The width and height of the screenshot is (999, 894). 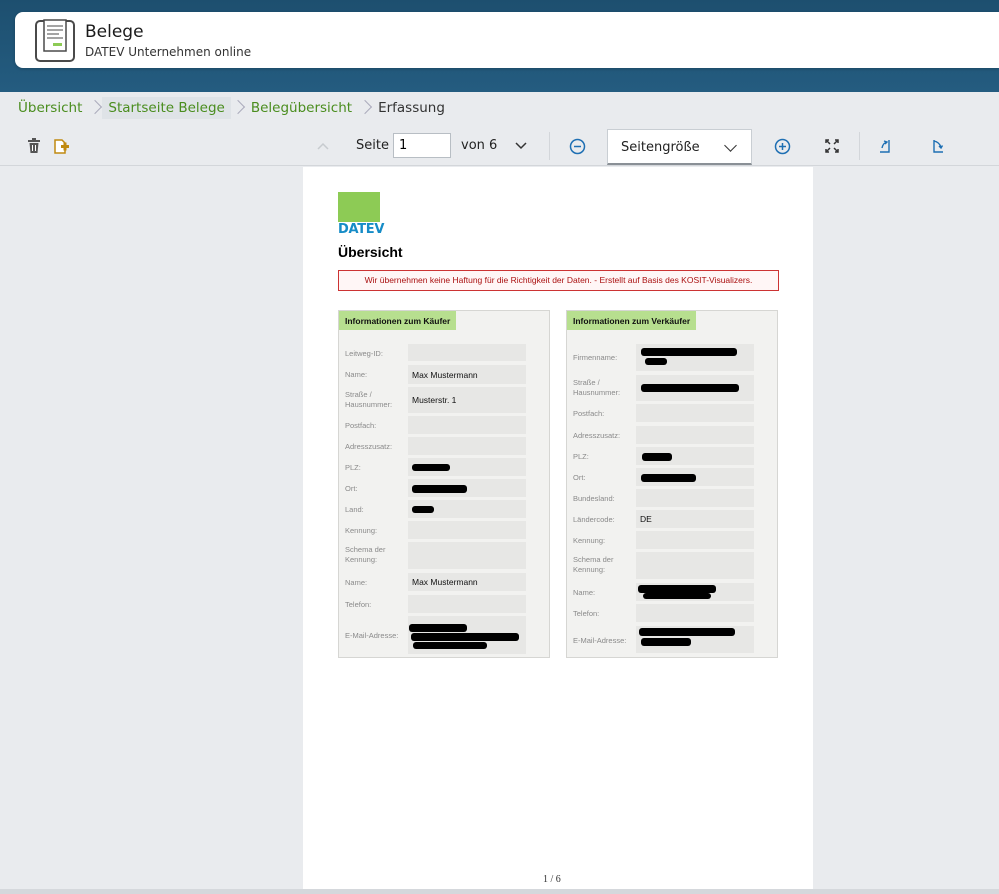 I want to click on rotate-right-icon, so click(x=937, y=146).